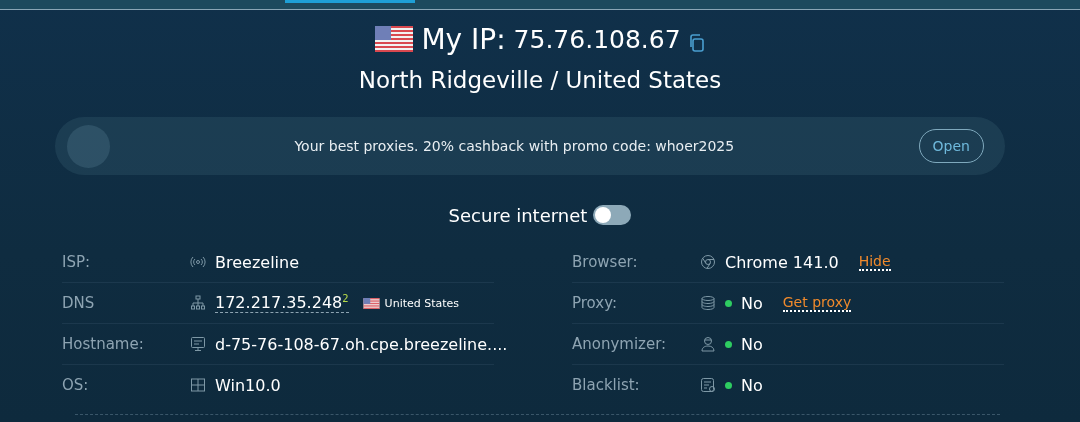 This screenshot has width=1080, height=422. Describe the element at coordinates (817, 303) in the screenshot. I see `action-link: Get proxy` at that location.